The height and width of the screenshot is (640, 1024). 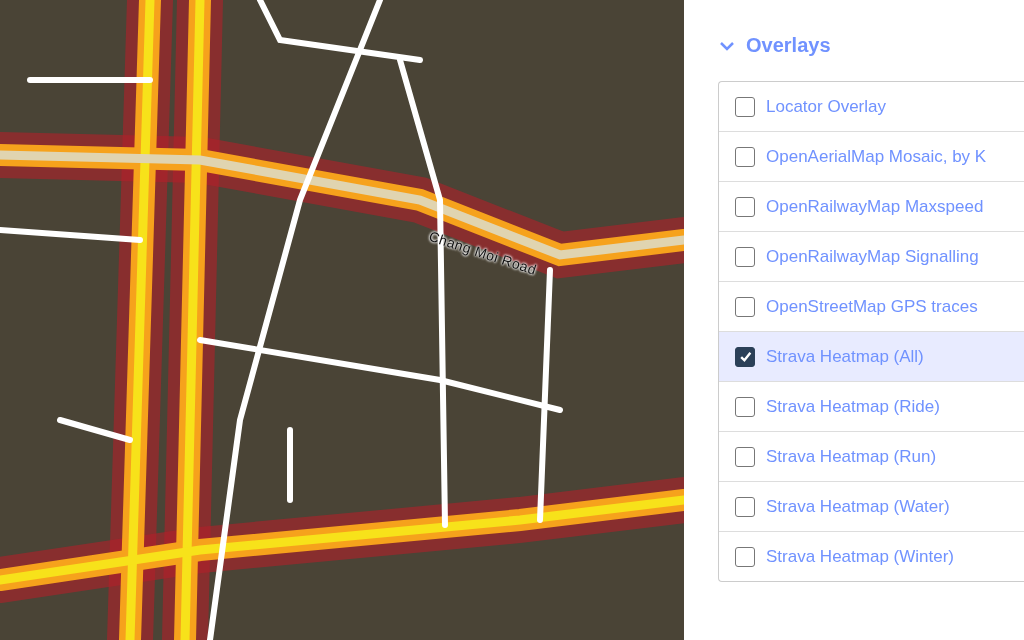 What do you see at coordinates (871, 106) in the screenshot?
I see `overlay-item: Locator Overlay` at bounding box center [871, 106].